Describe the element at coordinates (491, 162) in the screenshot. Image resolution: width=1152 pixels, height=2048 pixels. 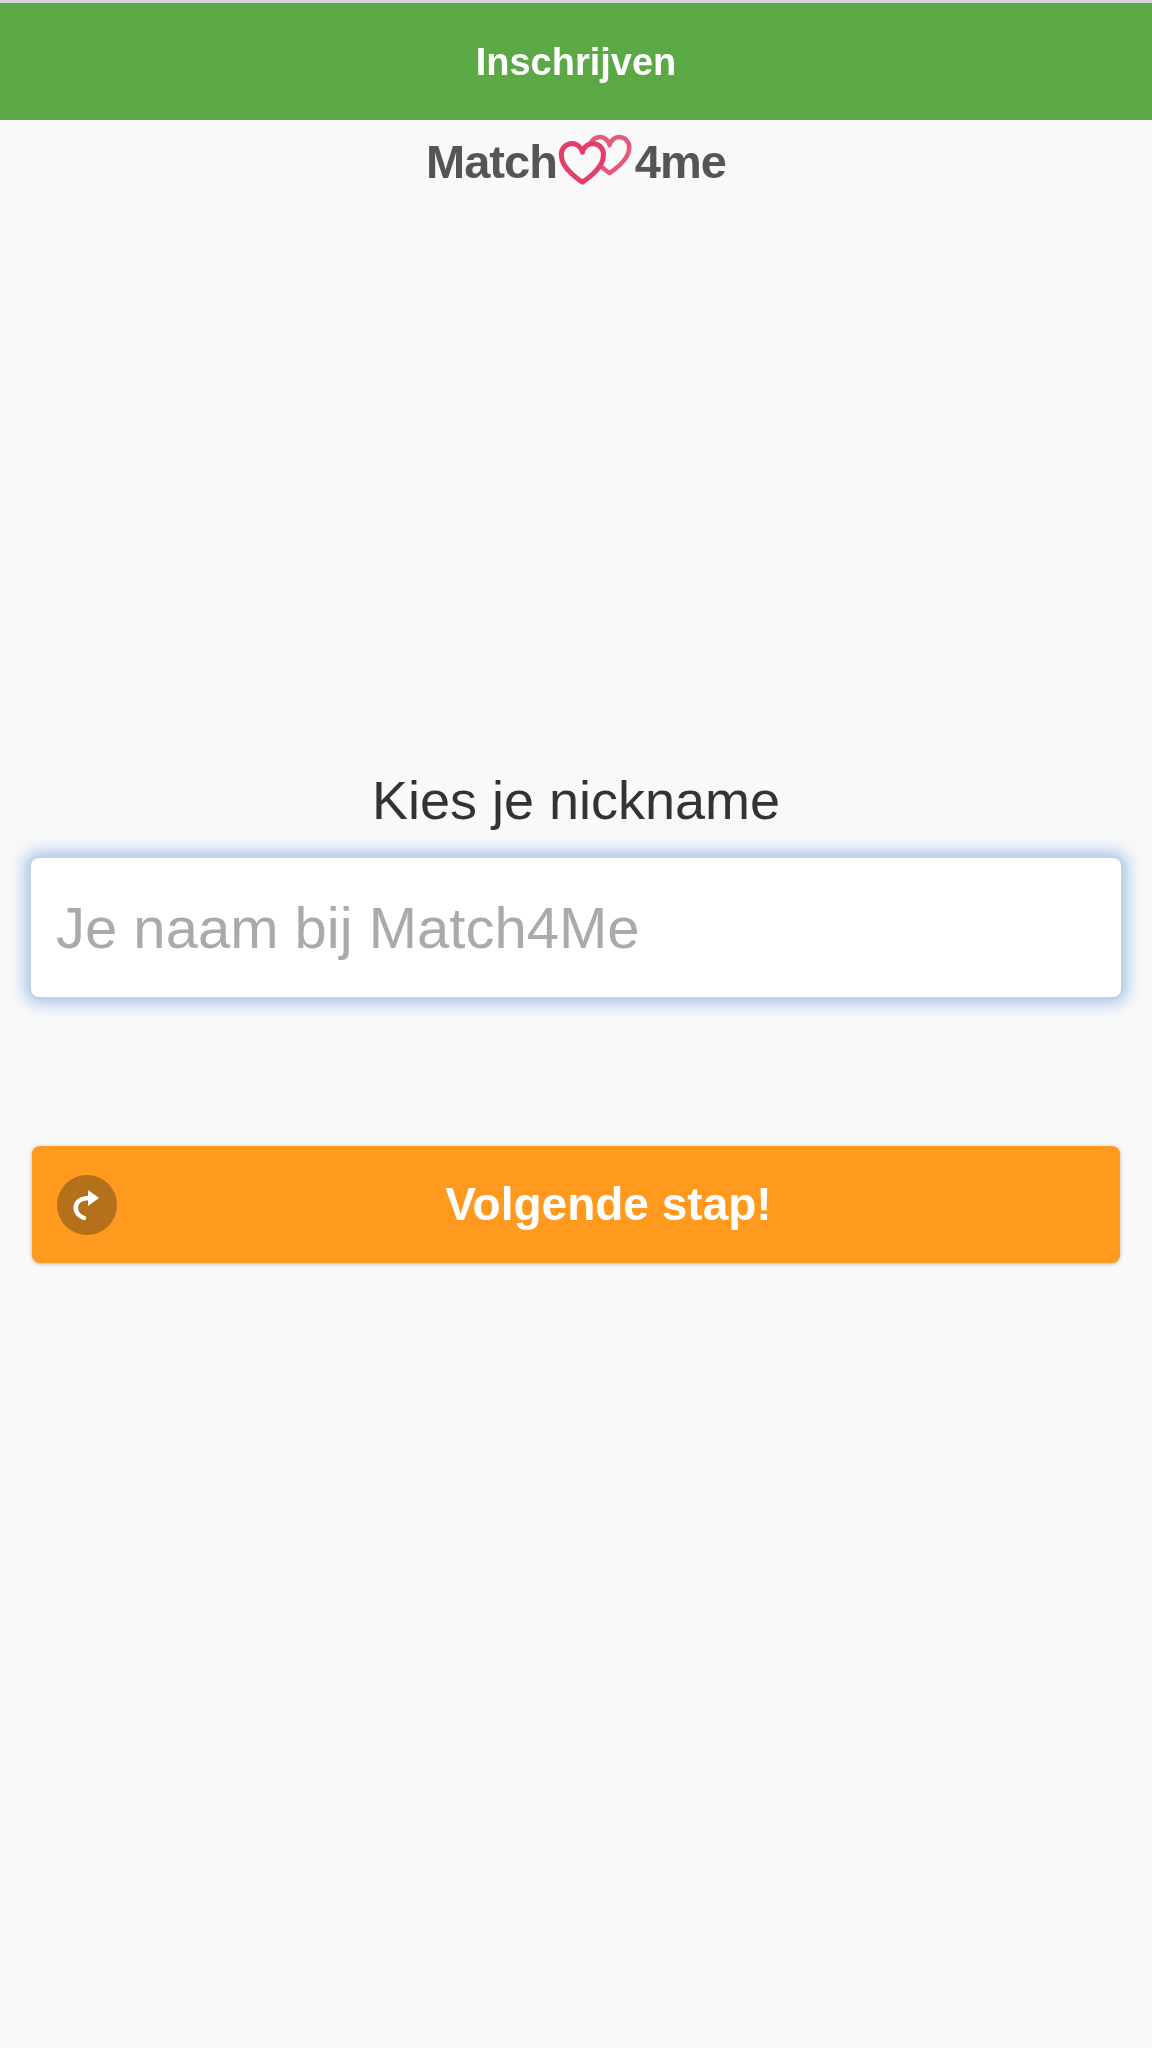
I see `logo-text: Match` at that location.